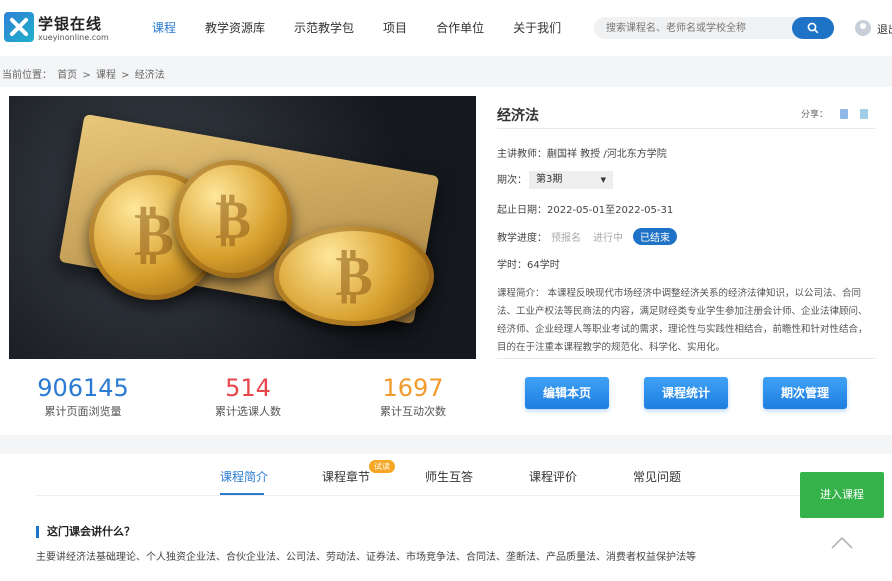 The image size is (892, 581). Describe the element at coordinates (522, 238) in the screenshot. I see `progress-label: 教学进度：` at that location.